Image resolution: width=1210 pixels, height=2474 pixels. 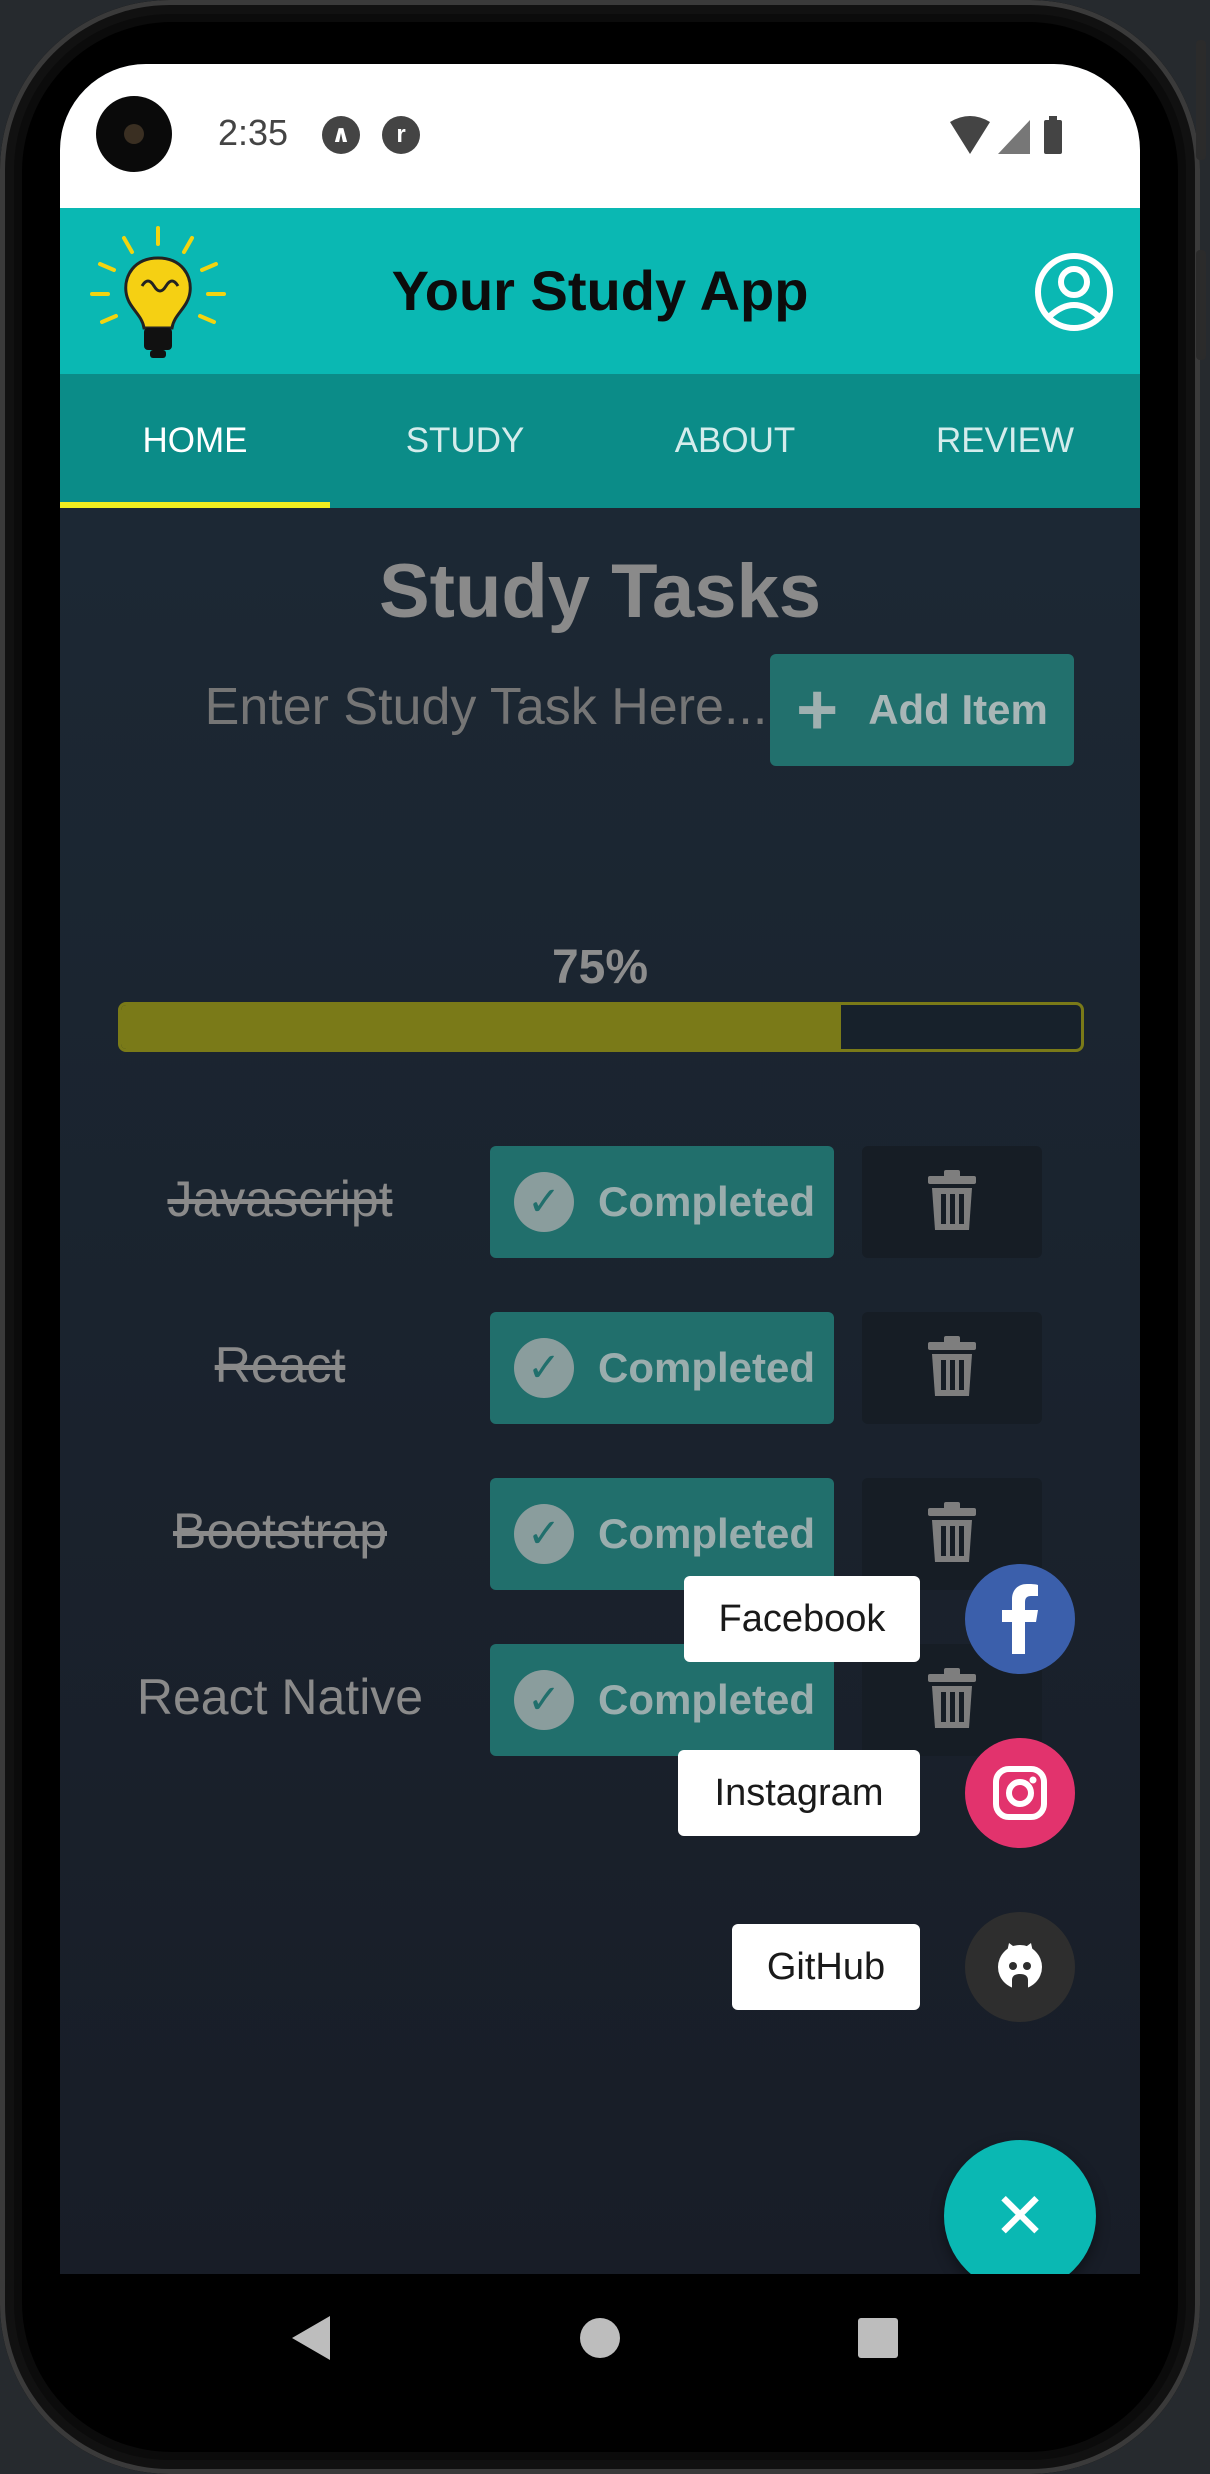 What do you see at coordinates (600, 591) in the screenshot?
I see `page-title: Study Tasks` at bounding box center [600, 591].